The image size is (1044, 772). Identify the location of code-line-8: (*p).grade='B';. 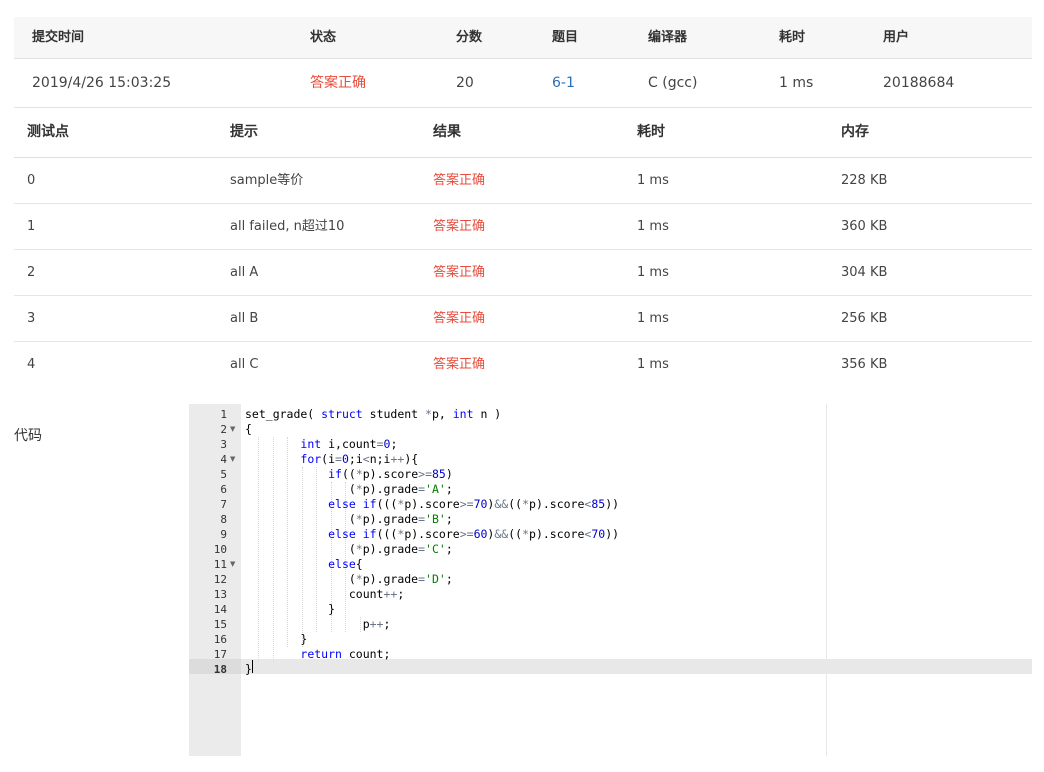
(349, 519).